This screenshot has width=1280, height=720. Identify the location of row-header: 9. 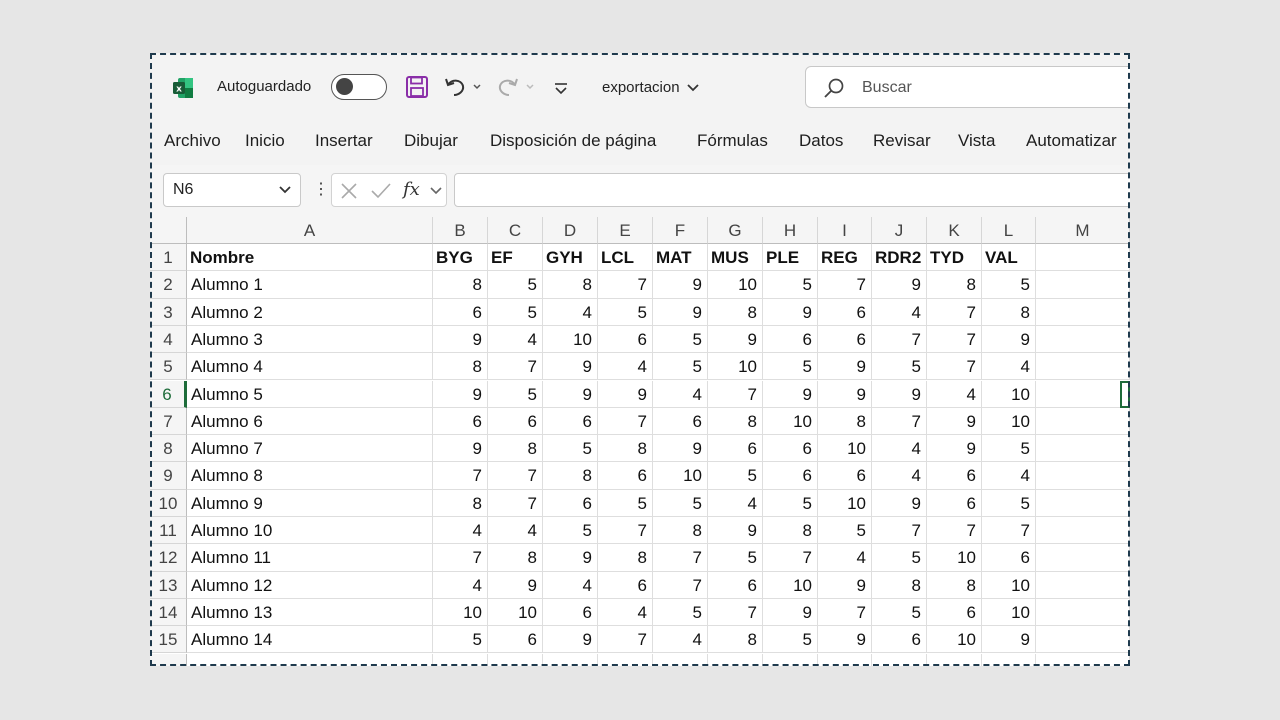
(168, 476).